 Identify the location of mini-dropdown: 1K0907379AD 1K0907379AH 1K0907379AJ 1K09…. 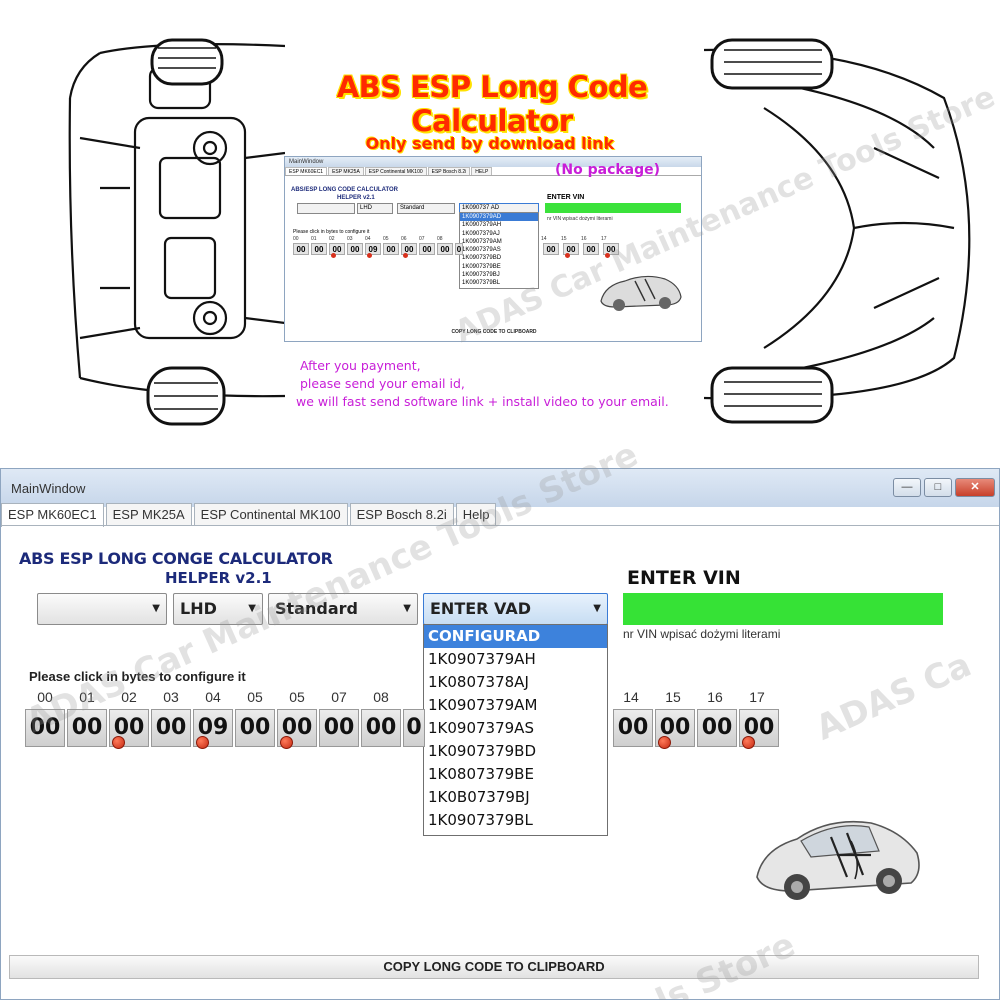
(499, 250).